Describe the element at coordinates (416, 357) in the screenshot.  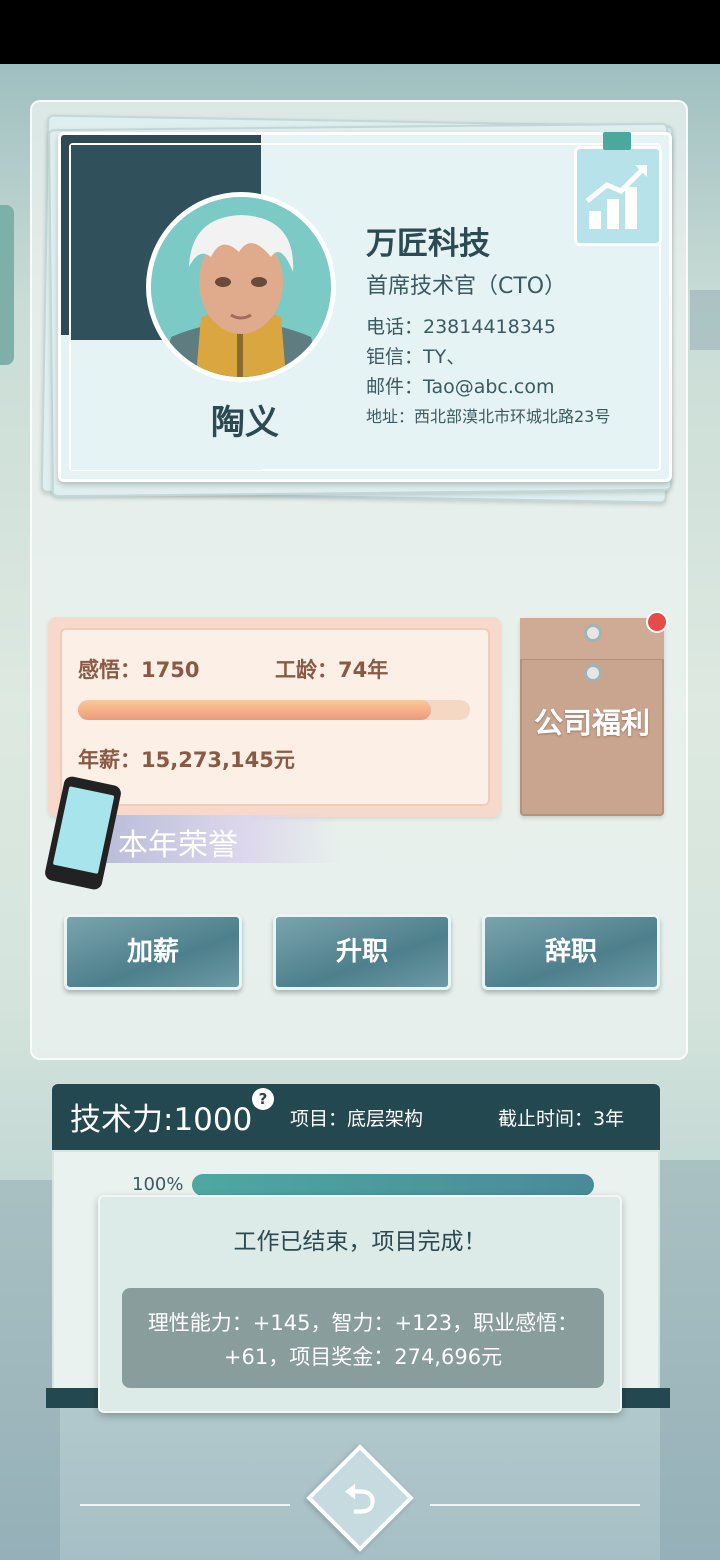
I see `chat-info: 钜信：TY、` at that location.